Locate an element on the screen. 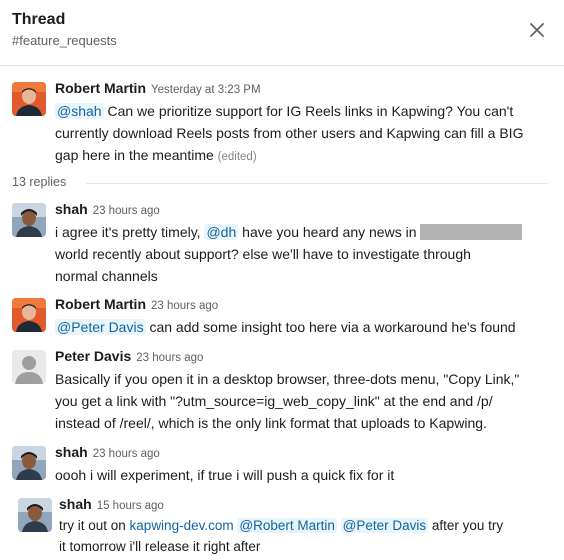 This screenshot has width=564, height=560. divider-line is located at coordinates (317, 183).